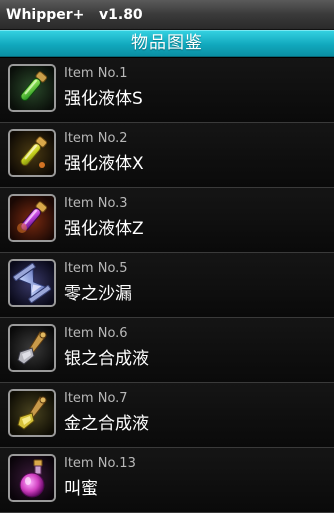 The width and height of the screenshot is (334, 513). What do you see at coordinates (167, 15) in the screenshot?
I see `app-titlebar: Whipper+ v1.80` at bounding box center [167, 15].